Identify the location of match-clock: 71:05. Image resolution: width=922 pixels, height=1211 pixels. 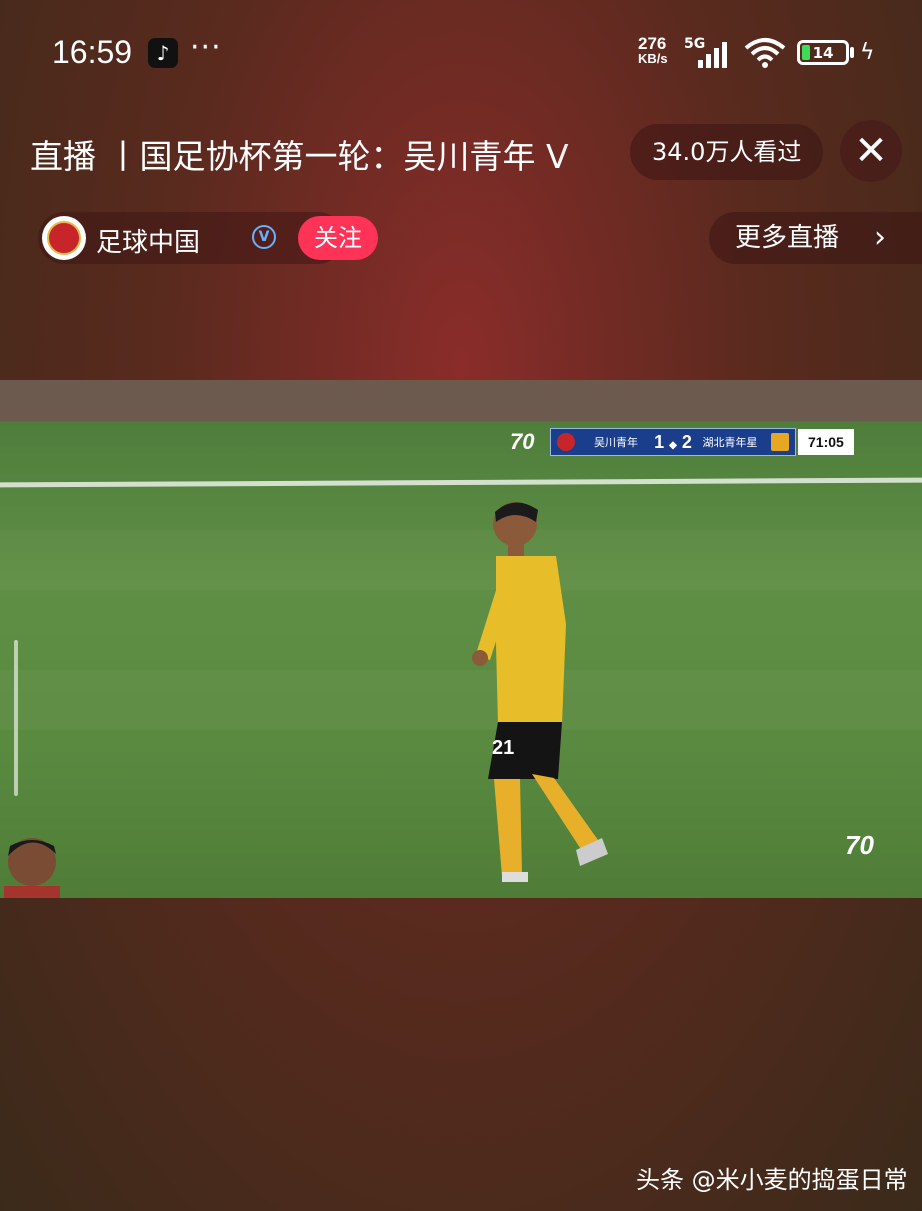
(826, 442).